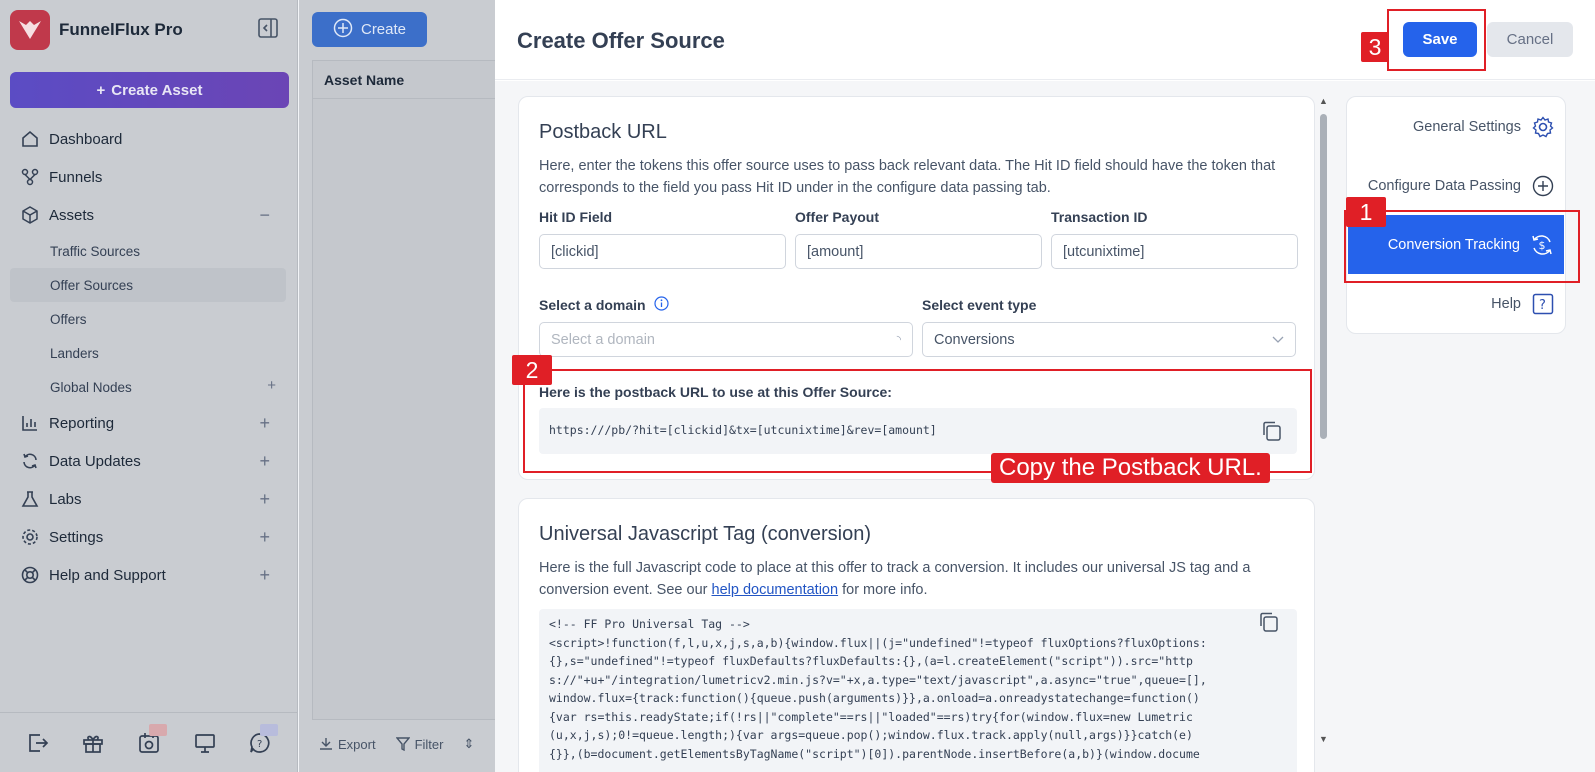 The width and height of the screenshot is (1595, 772). I want to click on create-asset-label: Create Asset, so click(157, 90).